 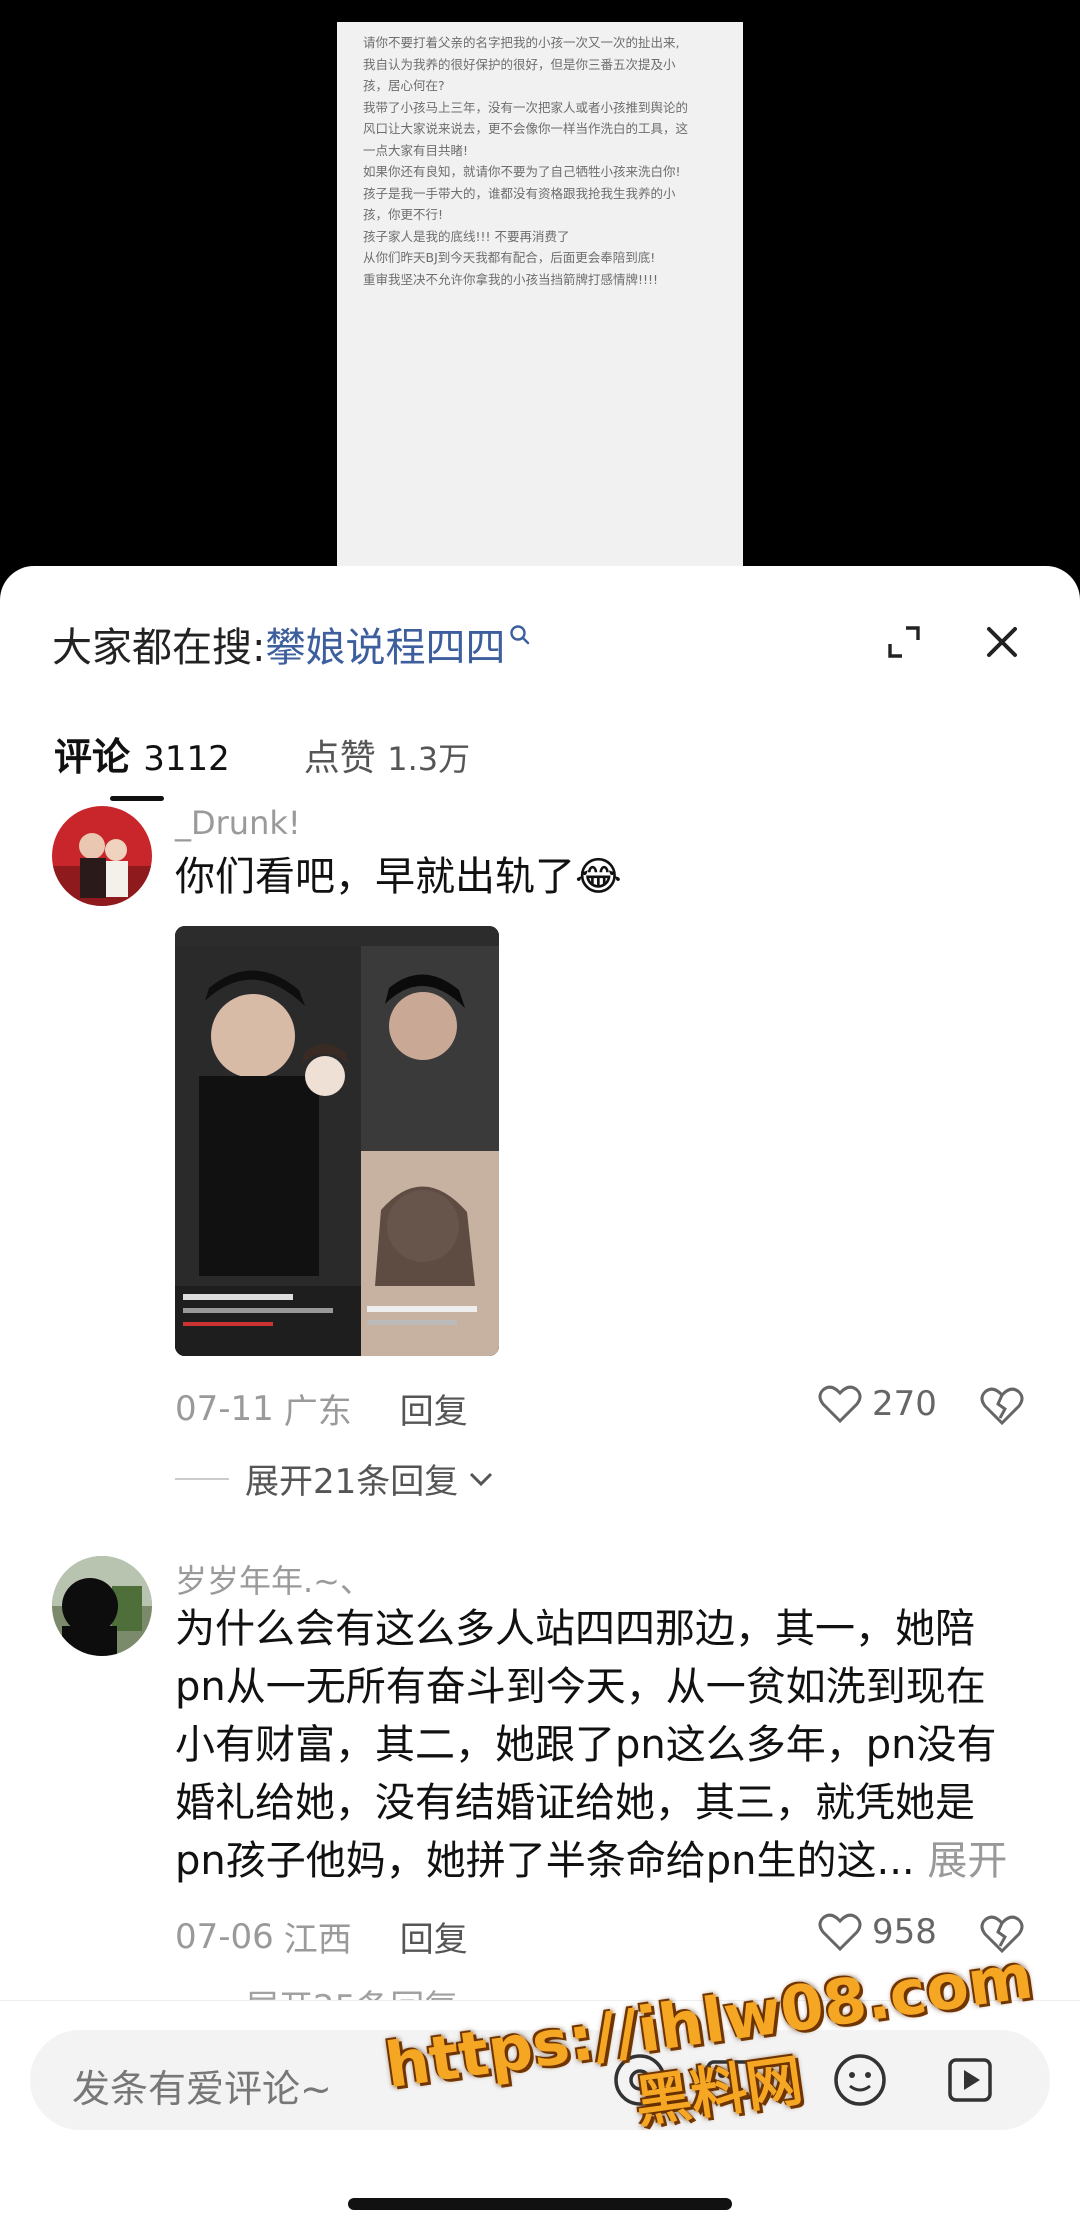 I want to click on expand-replies-button: 展开21条回复, so click(x=334, y=1478).